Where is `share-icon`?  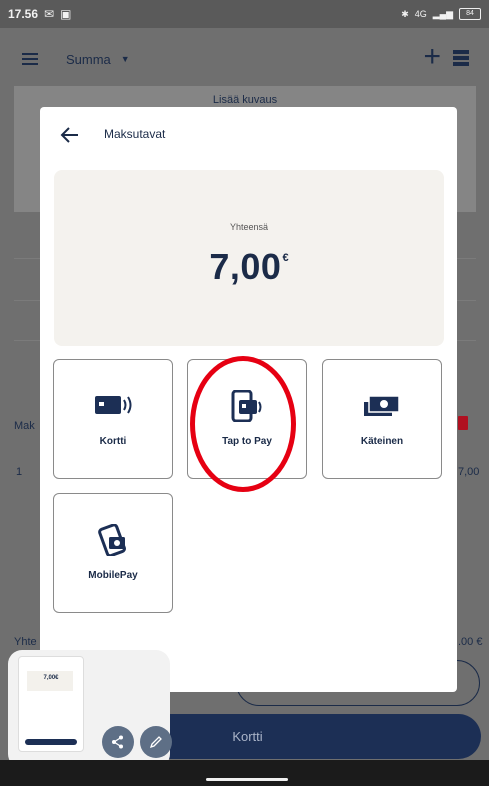 share-icon is located at coordinates (117, 742).